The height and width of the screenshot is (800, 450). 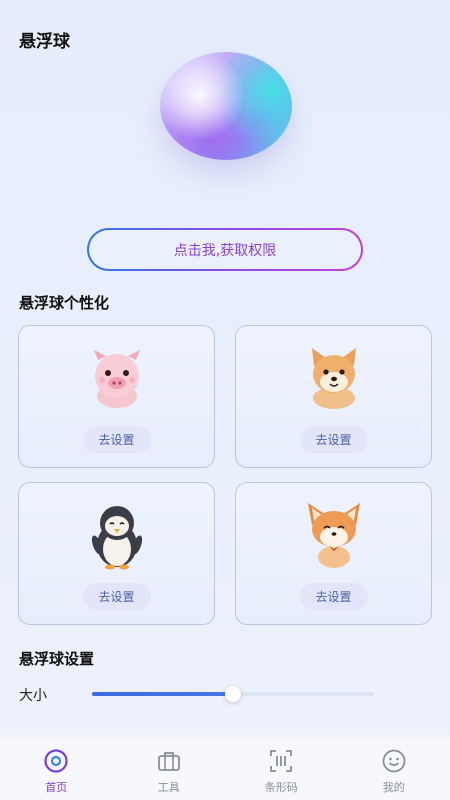 What do you see at coordinates (44, 42) in the screenshot?
I see `page-title: 悬浮球` at bounding box center [44, 42].